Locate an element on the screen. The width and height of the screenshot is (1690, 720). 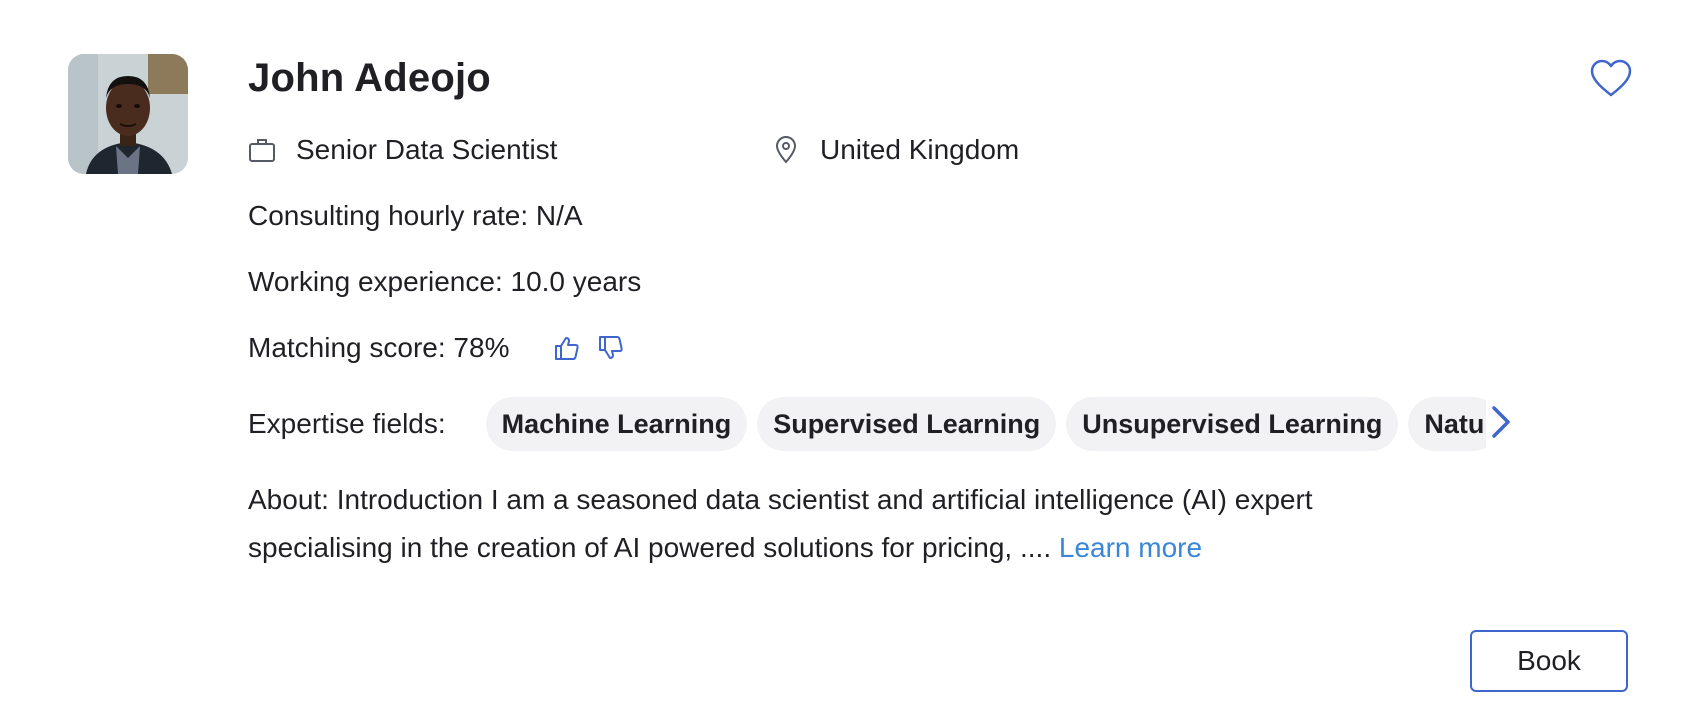
thumbs-up-icon is located at coordinates (567, 348).